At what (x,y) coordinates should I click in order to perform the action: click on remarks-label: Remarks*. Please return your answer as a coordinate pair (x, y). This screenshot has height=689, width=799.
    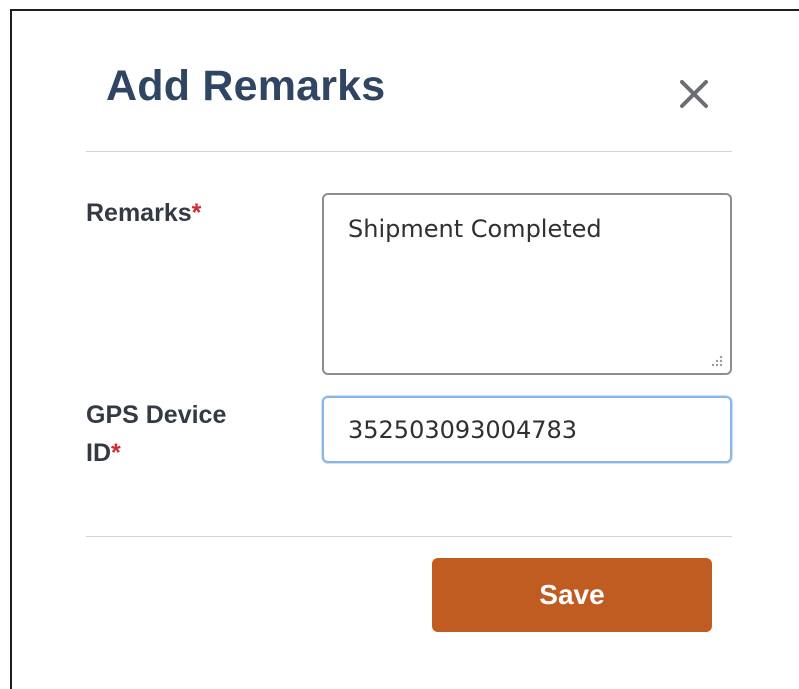
    Looking at the image, I should click on (143, 213).